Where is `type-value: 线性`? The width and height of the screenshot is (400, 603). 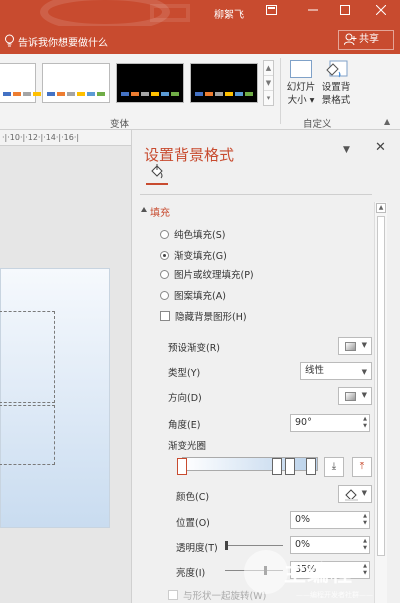
type-value: 线性 is located at coordinates (315, 370).